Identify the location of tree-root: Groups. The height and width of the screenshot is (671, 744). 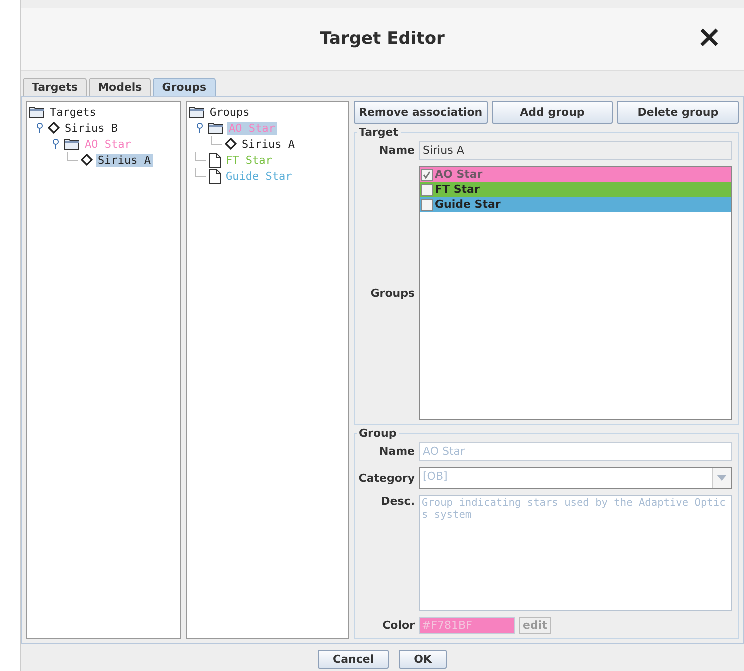
(230, 112).